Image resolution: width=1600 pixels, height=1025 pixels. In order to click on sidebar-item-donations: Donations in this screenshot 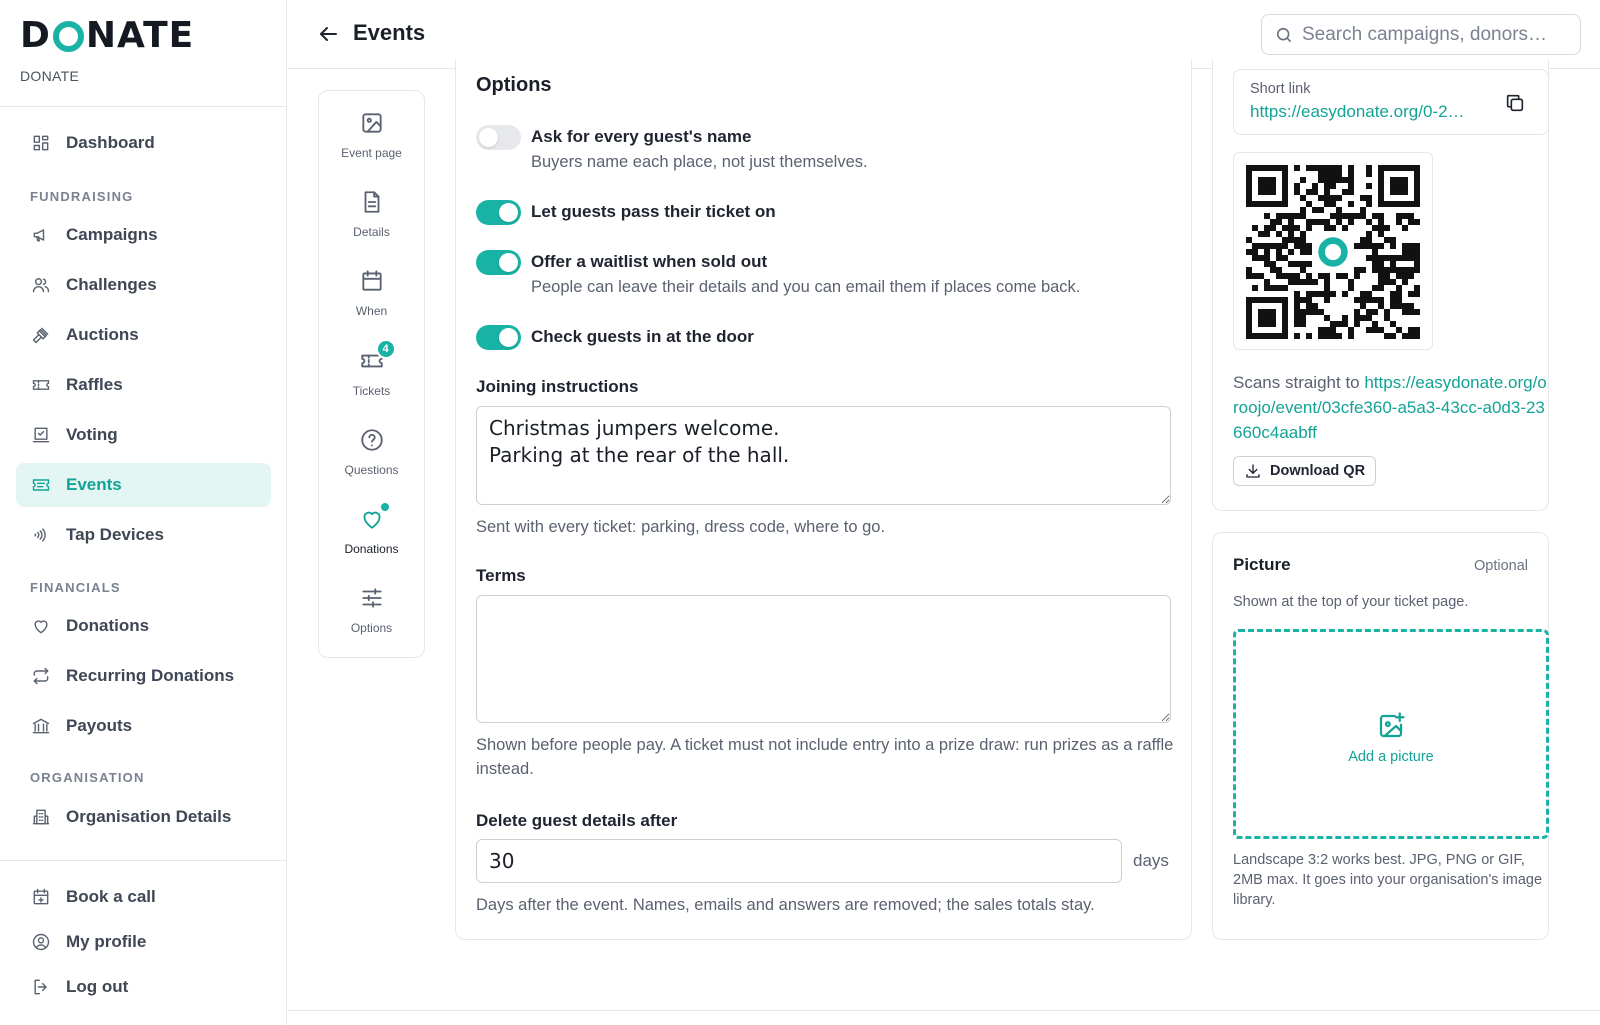, I will do `click(143, 626)`.